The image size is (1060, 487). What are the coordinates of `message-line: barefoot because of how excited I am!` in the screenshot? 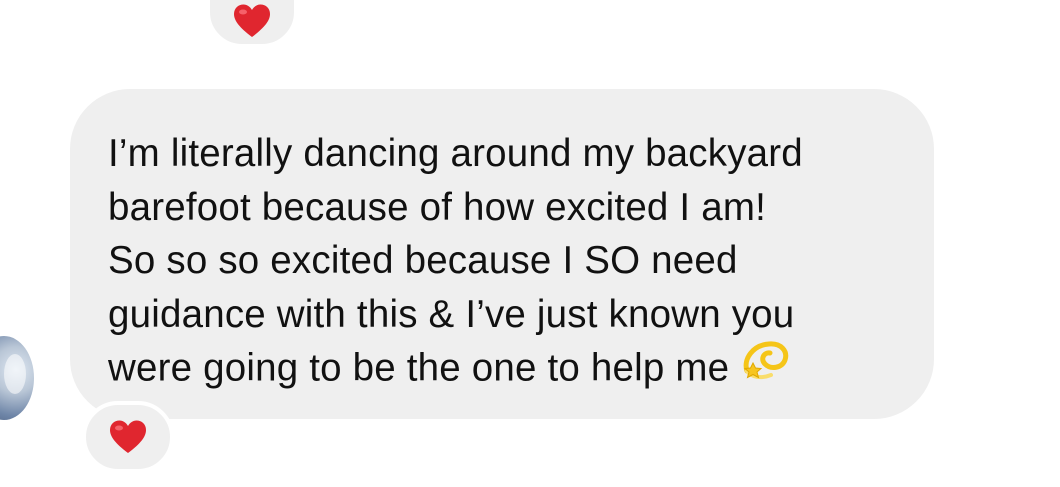 It's located at (437, 207).